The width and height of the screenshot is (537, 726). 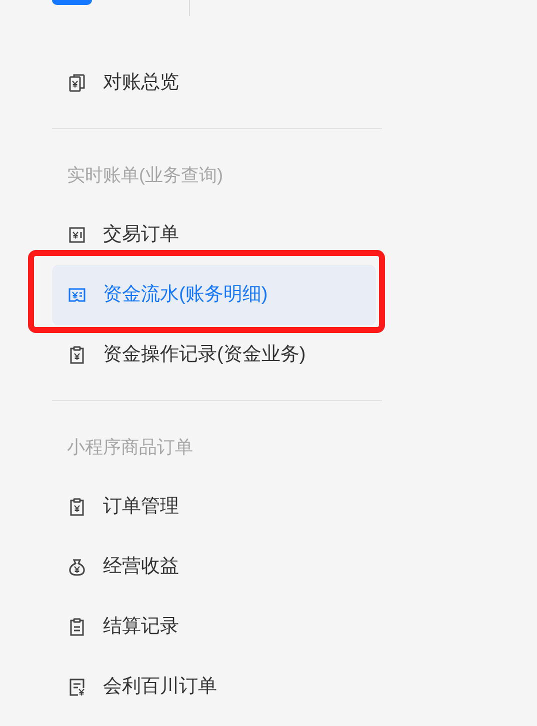 What do you see at coordinates (72, 2) in the screenshot?
I see `logo` at bounding box center [72, 2].